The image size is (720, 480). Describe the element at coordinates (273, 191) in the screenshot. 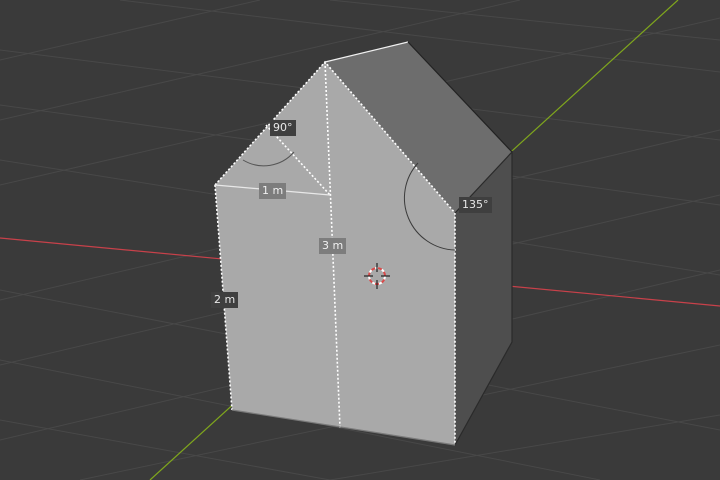

I see `length-label-width: 1 m` at that location.